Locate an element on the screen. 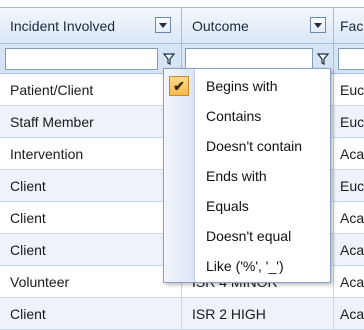 This screenshot has height=330, width=364. cell-outcome: ISR 2 HIGH is located at coordinates (258, 313).